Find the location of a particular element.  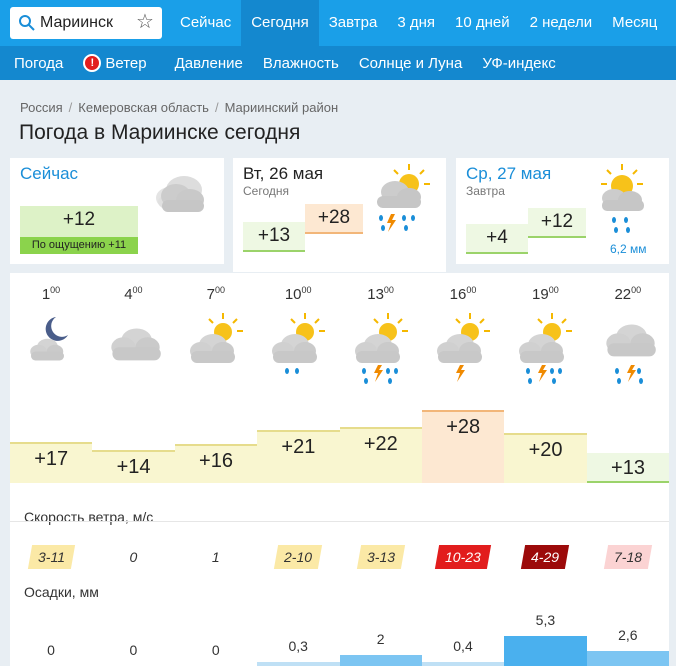

wind-speed: 3-11 is located at coordinates (51, 557).